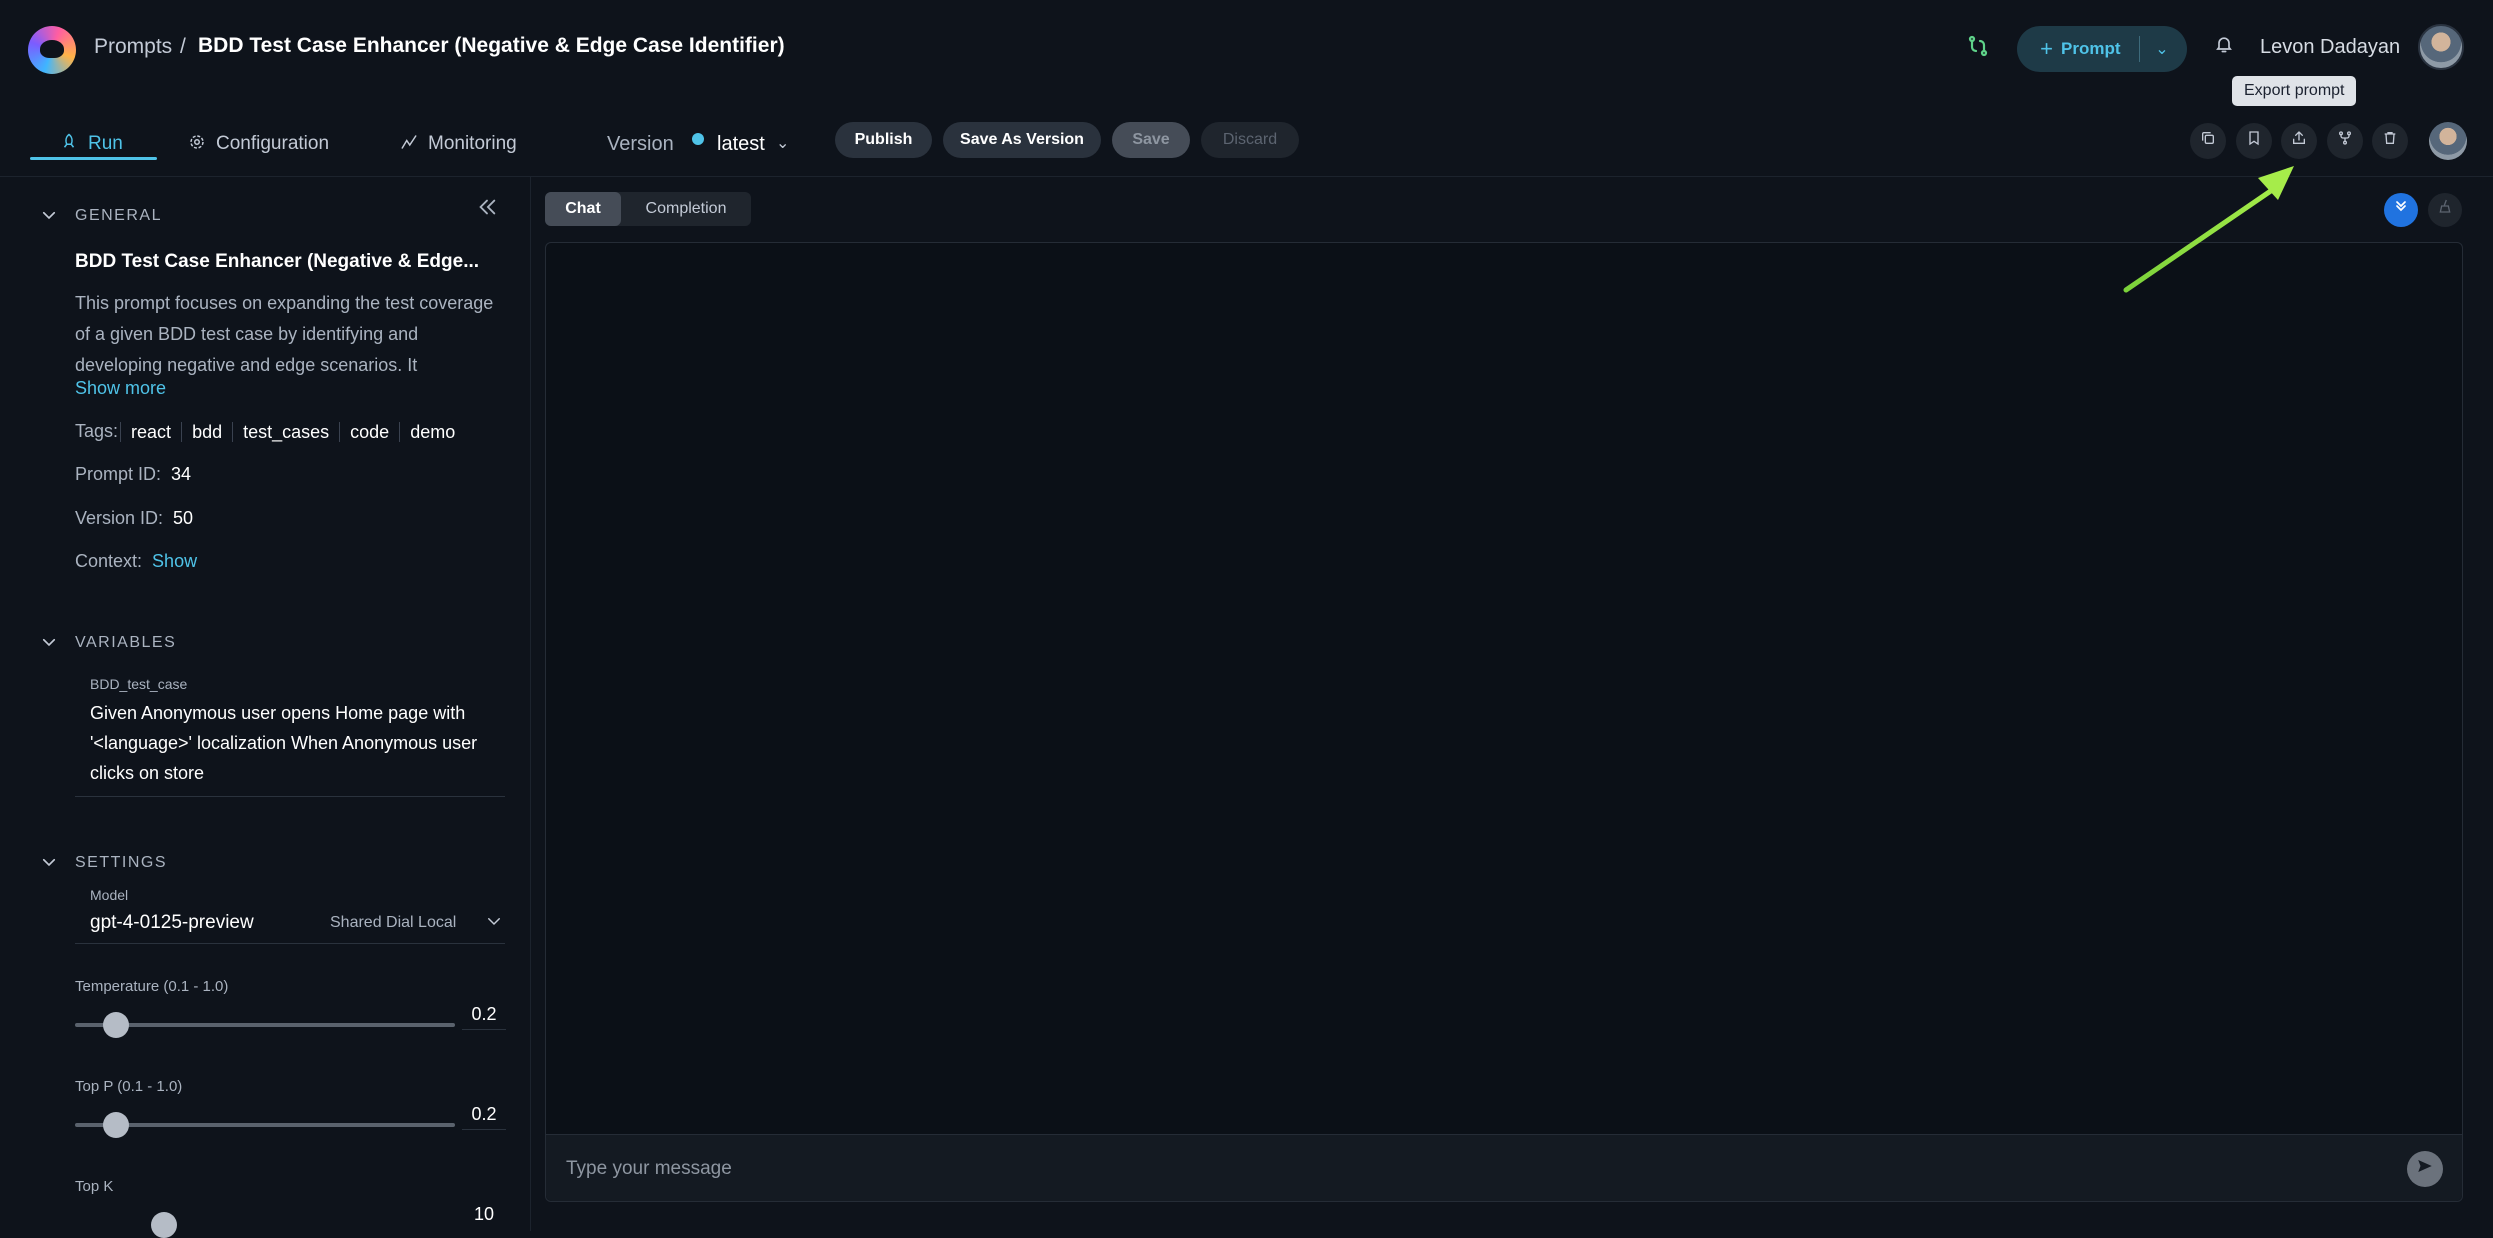  What do you see at coordinates (409, 144) in the screenshot?
I see `chart-line-icon` at bounding box center [409, 144].